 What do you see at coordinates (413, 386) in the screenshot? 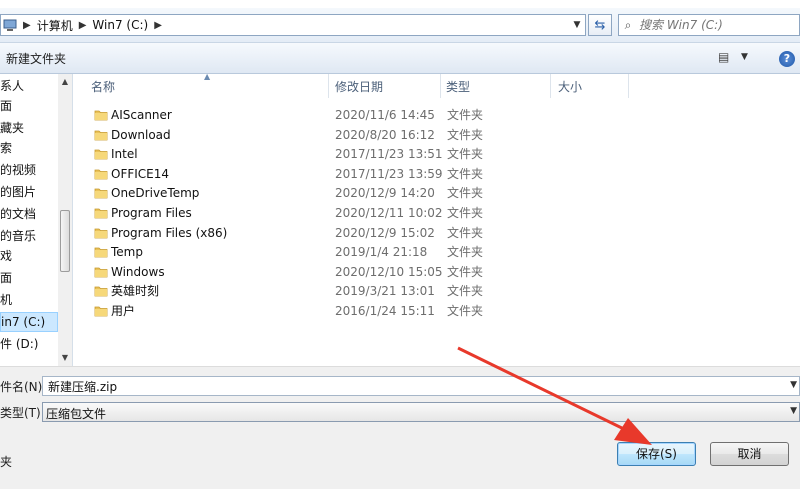
I see `filename-input` at bounding box center [413, 386].